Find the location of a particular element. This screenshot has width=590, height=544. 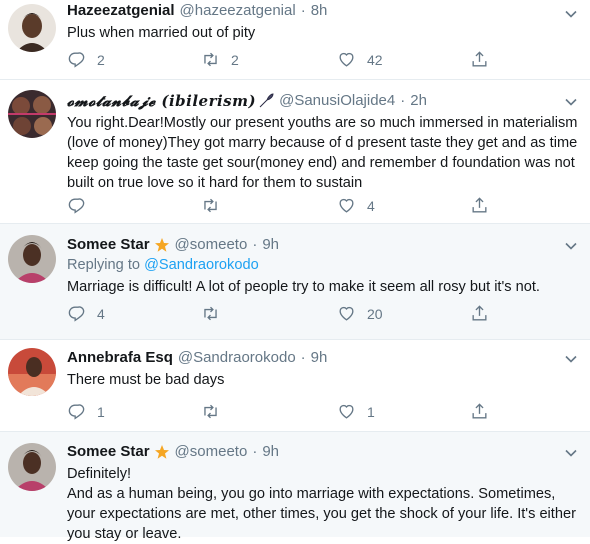

handle: @hazeezatgenial is located at coordinates (238, 11).